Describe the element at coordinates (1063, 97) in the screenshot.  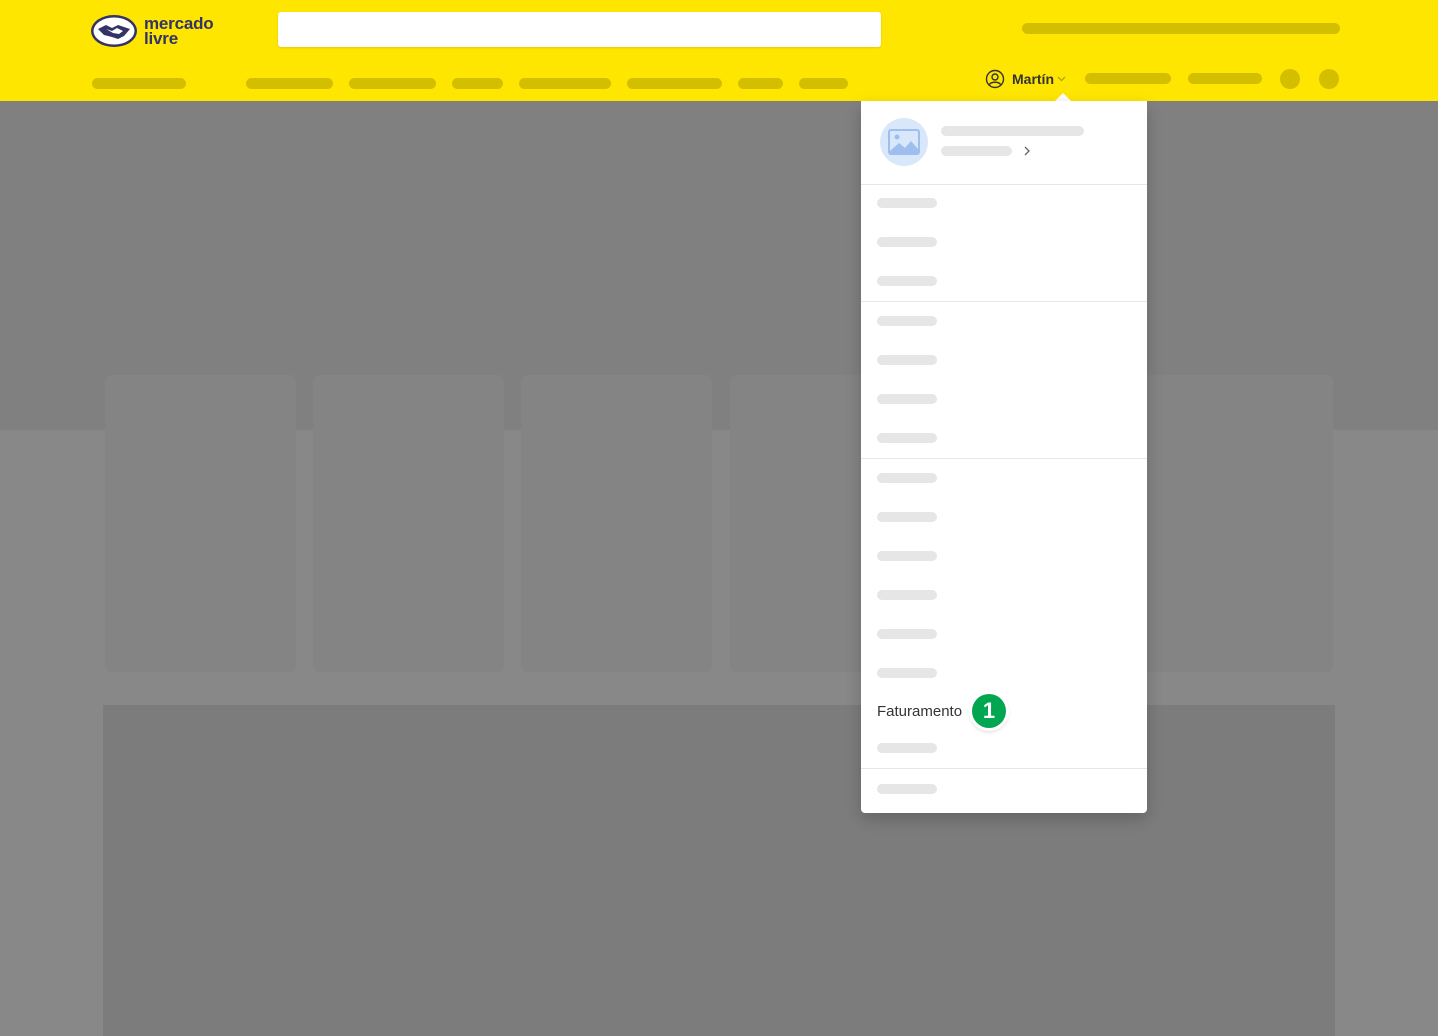
I see `dropdown-caret` at that location.